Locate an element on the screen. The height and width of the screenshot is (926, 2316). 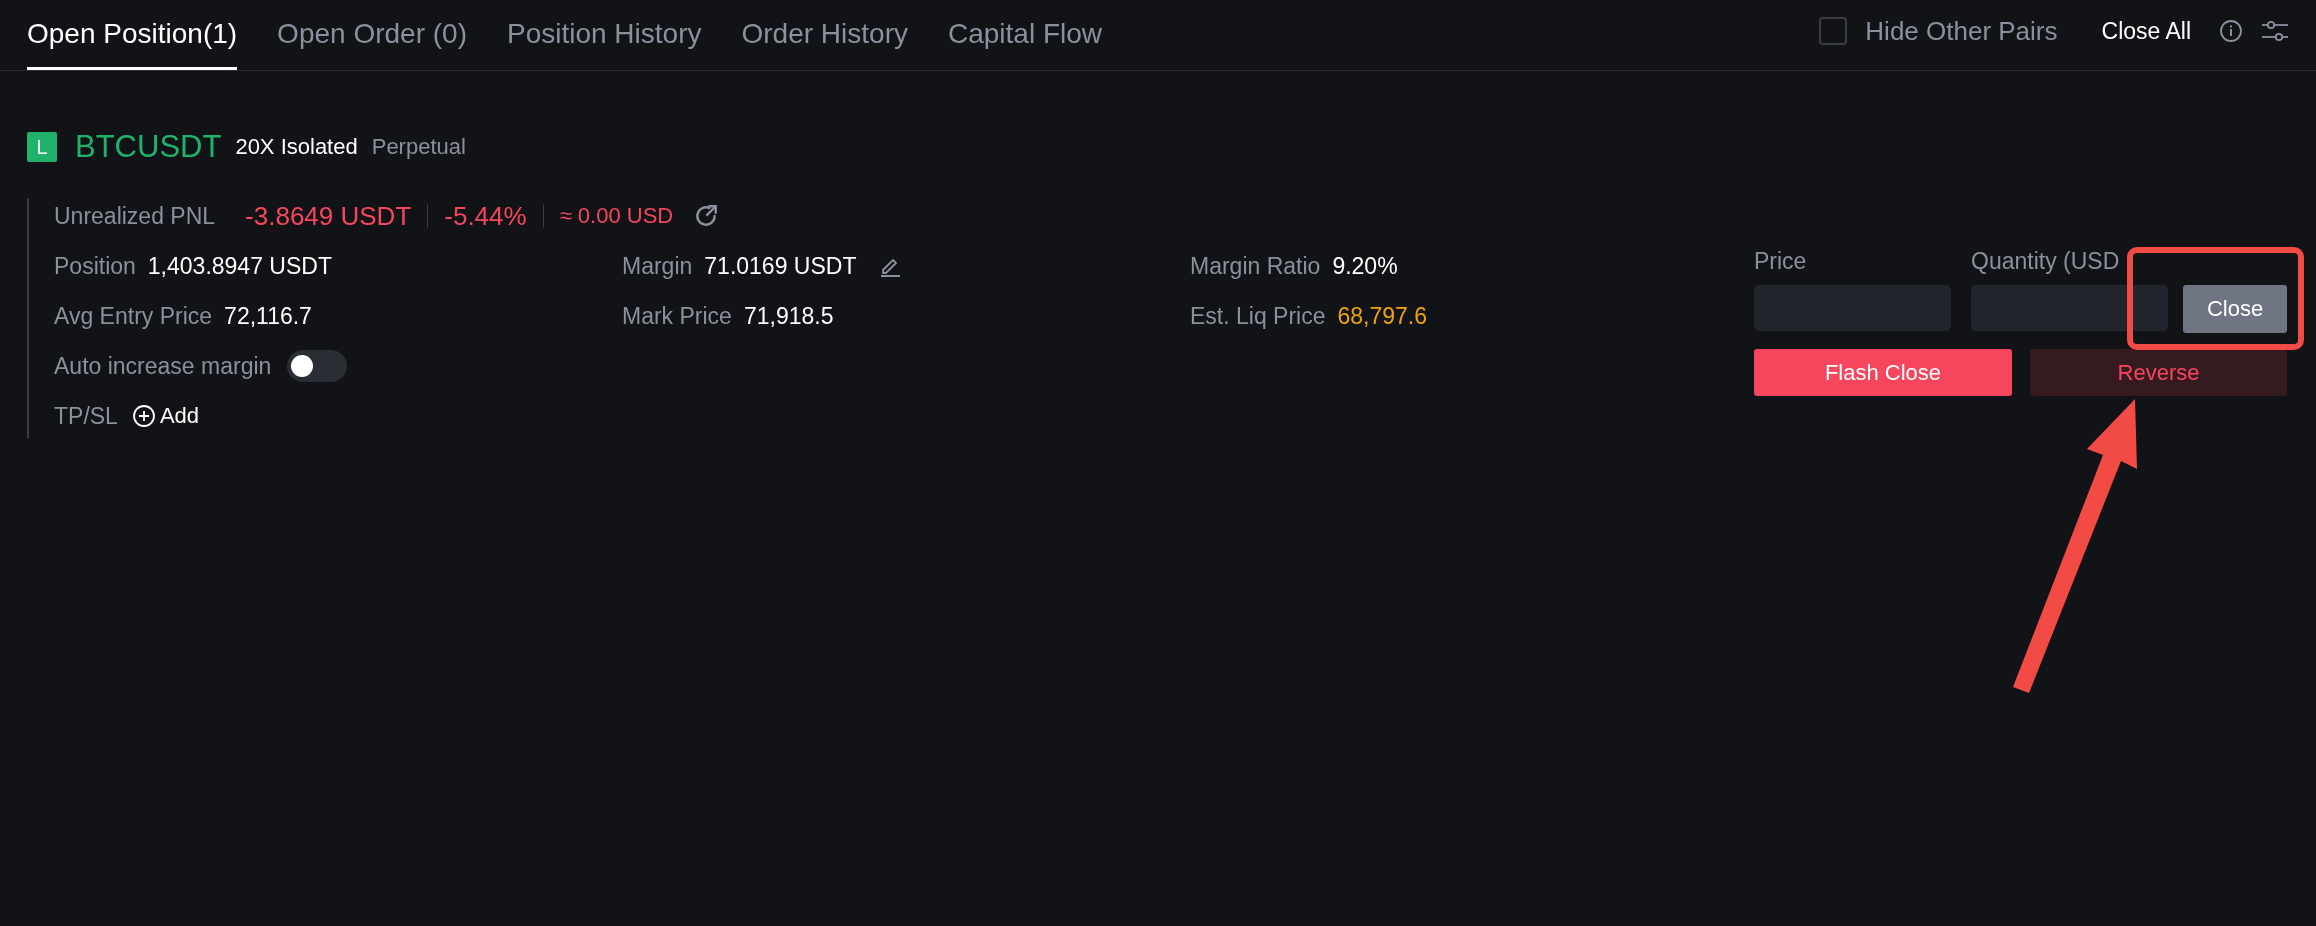
add-button: Add is located at coordinates (165, 416).